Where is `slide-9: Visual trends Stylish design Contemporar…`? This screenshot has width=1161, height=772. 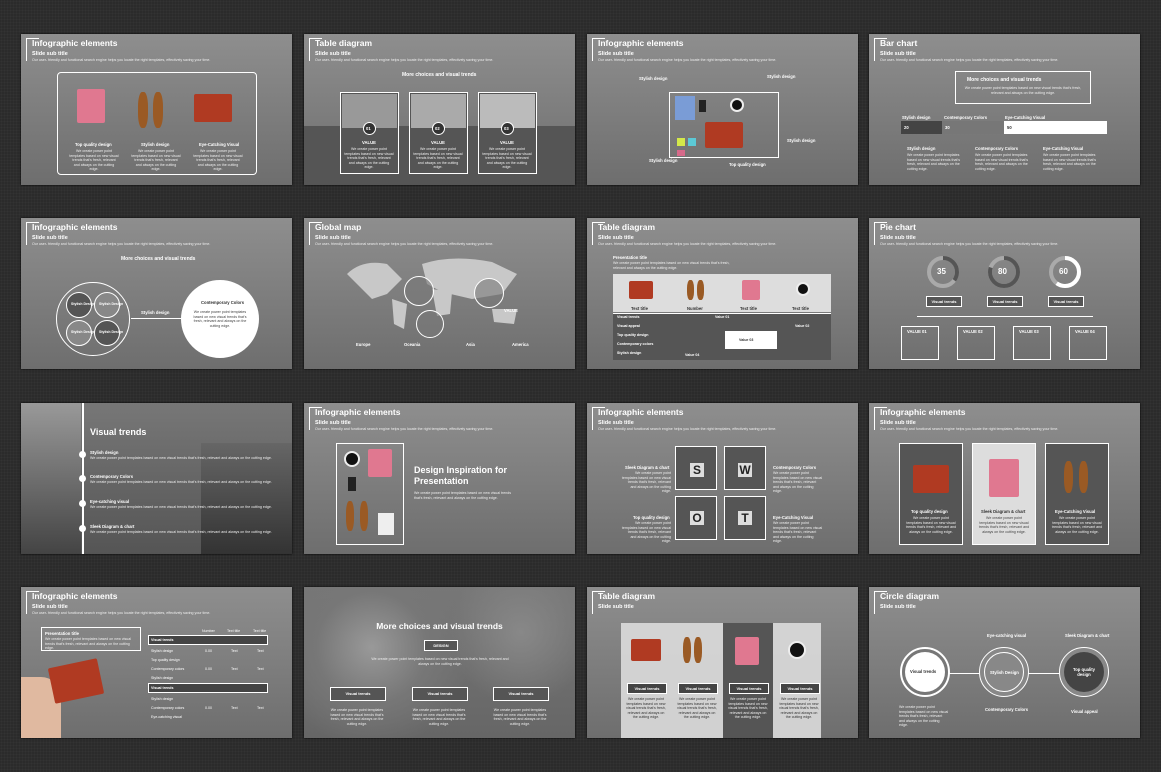
slide-9: Visual trends Stylish design Contemporar… is located at coordinates (156, 478).